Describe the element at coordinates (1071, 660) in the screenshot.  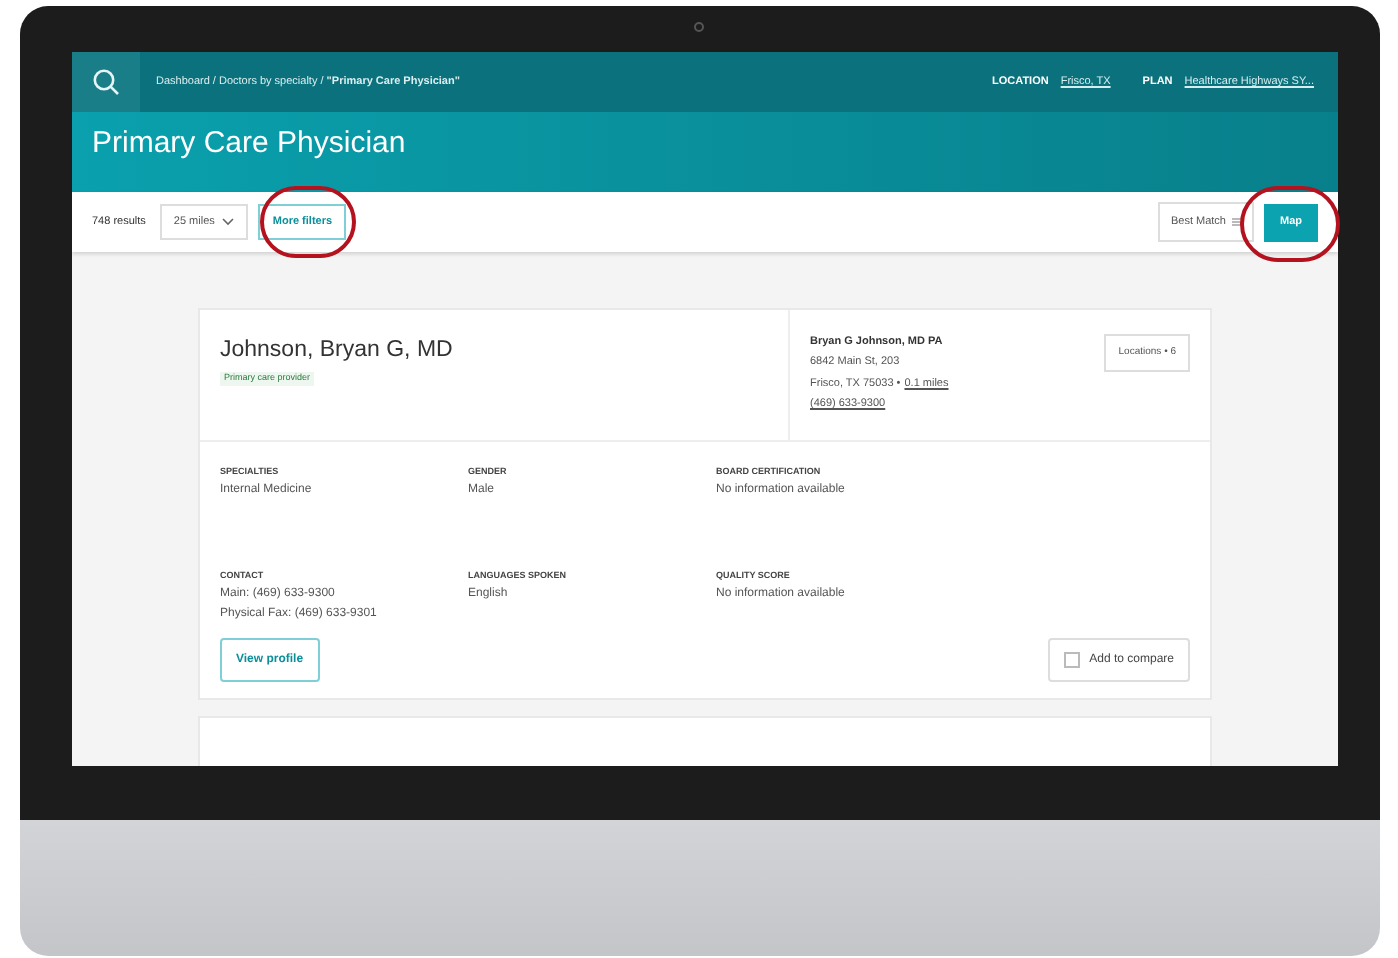
I see `checkbox` at that location.